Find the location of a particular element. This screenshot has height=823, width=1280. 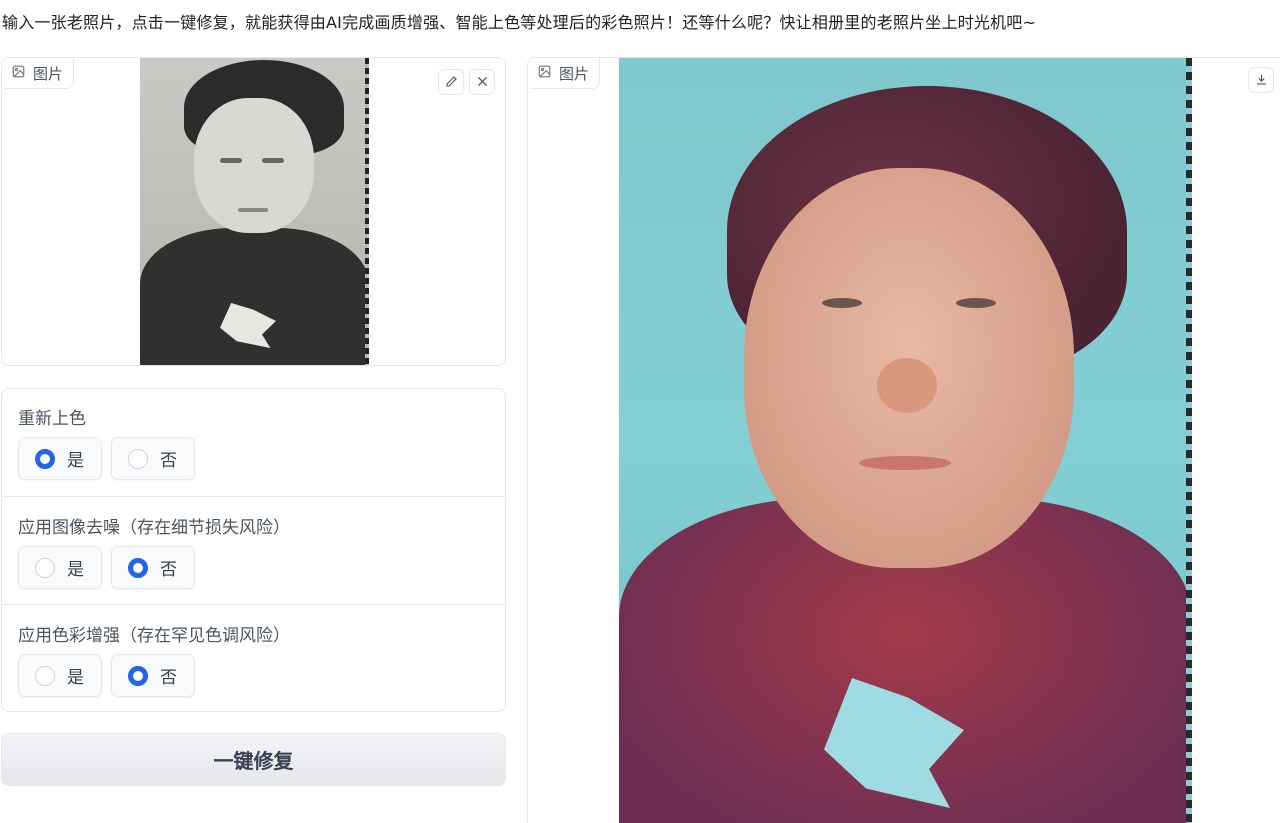

restore-button: 一键修复 is located at coordinates (253, 759).